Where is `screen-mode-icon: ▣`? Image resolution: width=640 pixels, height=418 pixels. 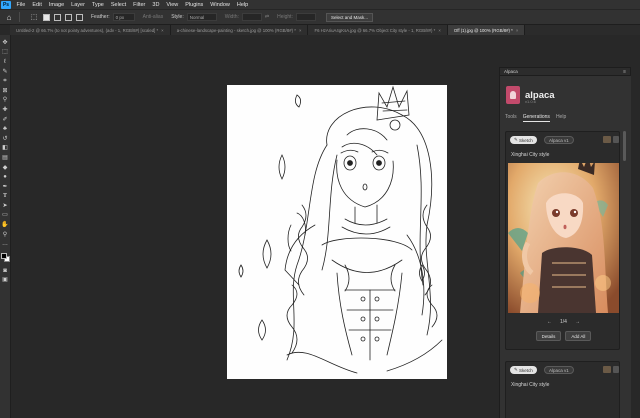
screen-mode-icon: ▣ is located at coordinates (5, 281).